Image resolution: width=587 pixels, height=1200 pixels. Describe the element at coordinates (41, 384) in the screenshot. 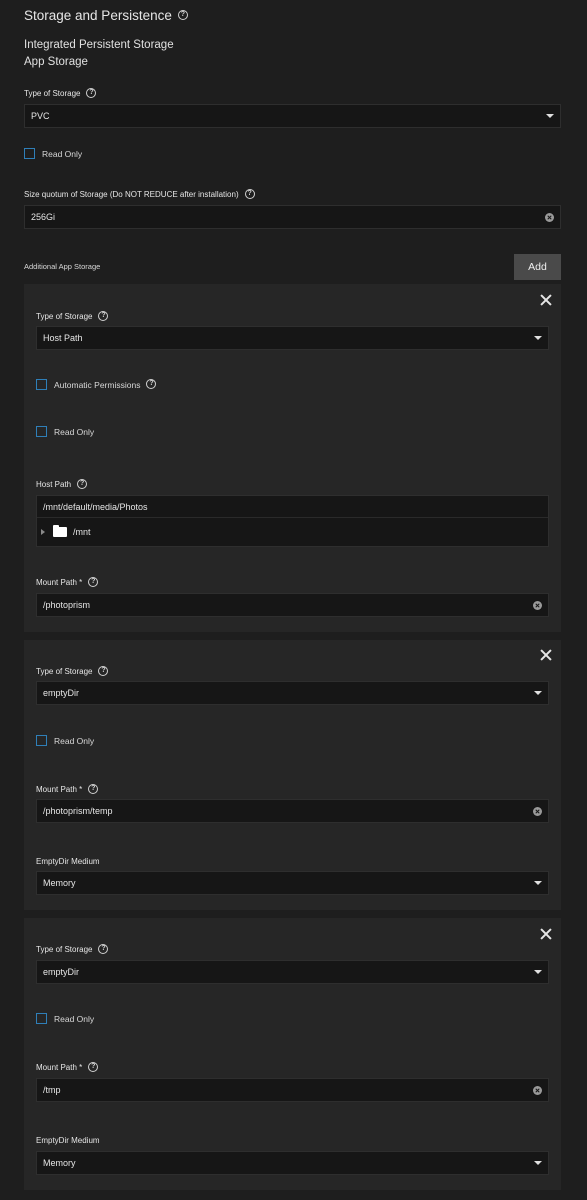

I see `automatic-permissions-checkbox` at that location.